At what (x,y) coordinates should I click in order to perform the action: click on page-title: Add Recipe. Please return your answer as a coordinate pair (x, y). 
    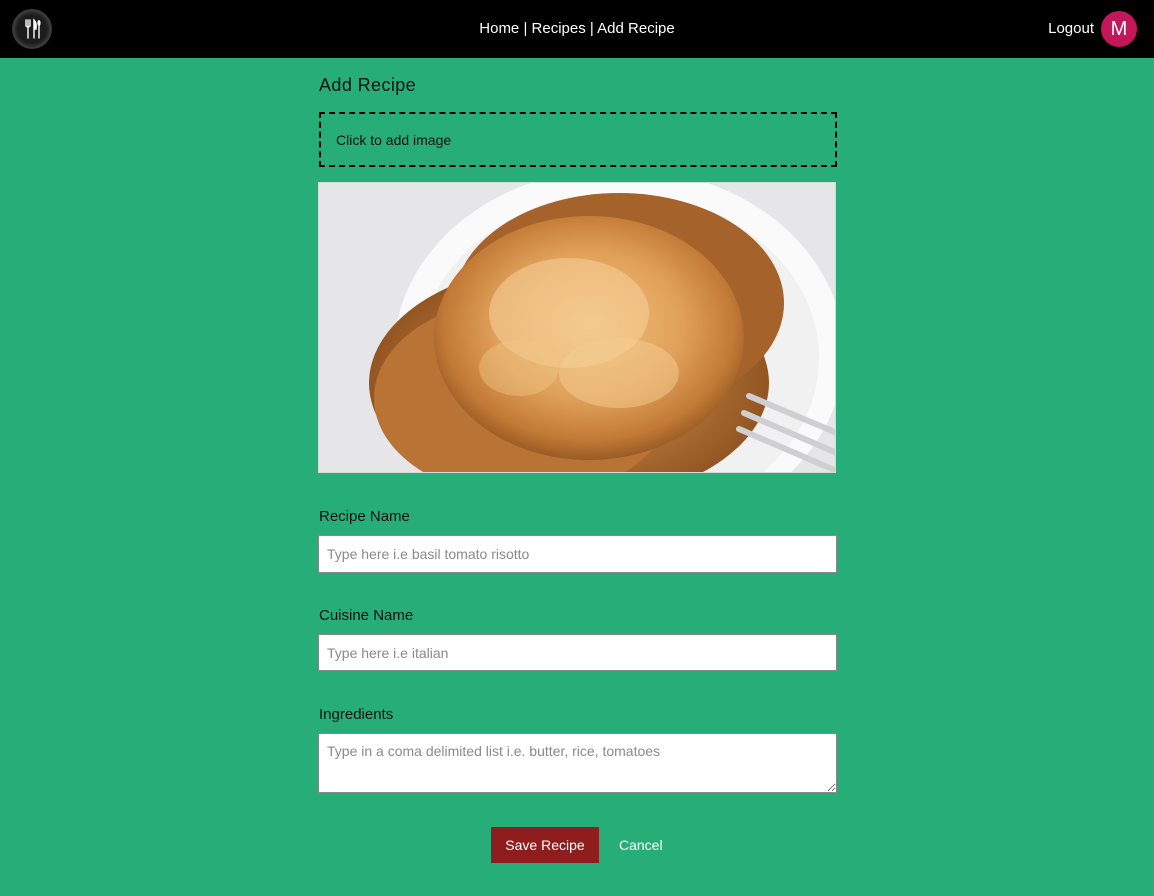
    Looking at the image, I should click on (368, 85).